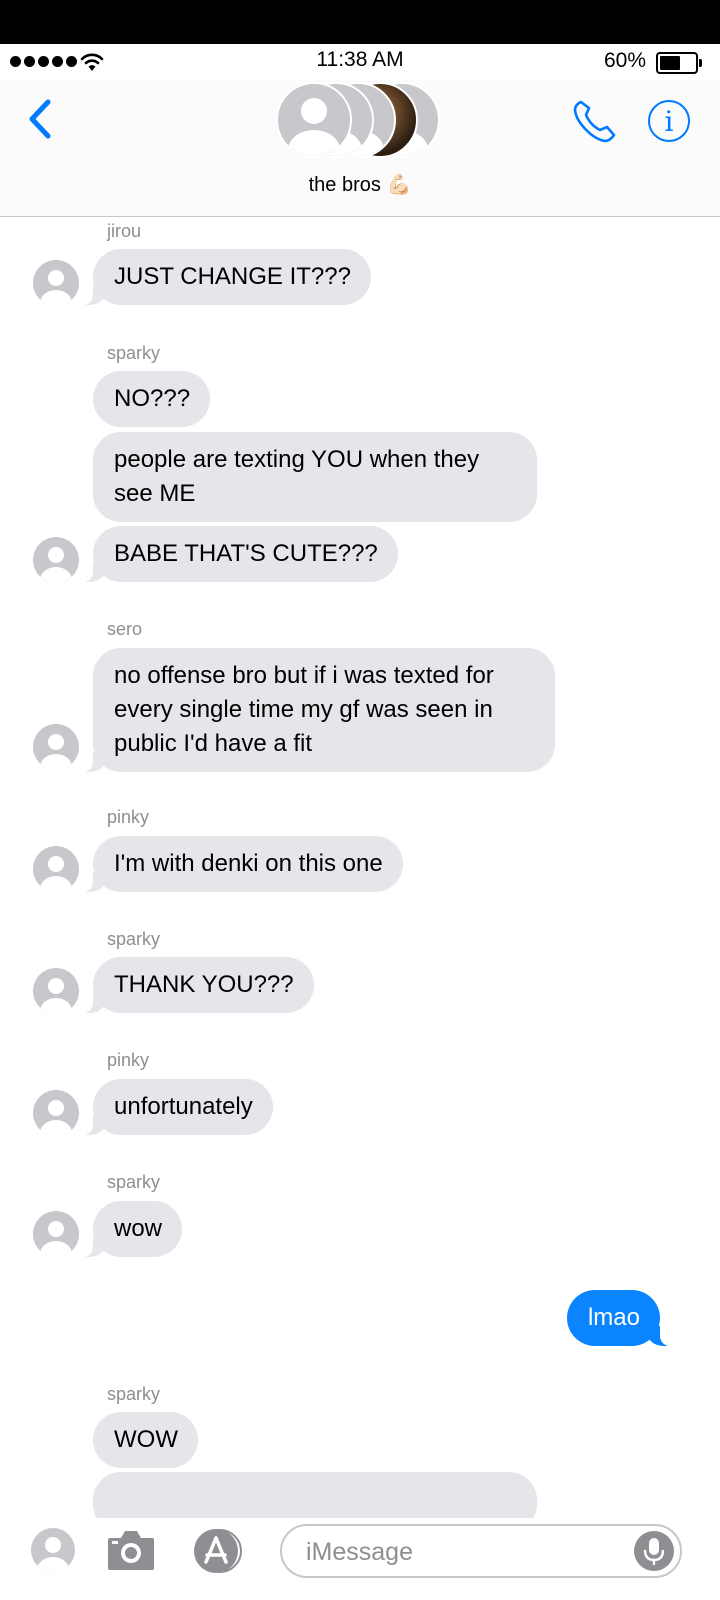 The image size is (720, 1600). I want to click on message-bubble-partial, so click(315, 1495).